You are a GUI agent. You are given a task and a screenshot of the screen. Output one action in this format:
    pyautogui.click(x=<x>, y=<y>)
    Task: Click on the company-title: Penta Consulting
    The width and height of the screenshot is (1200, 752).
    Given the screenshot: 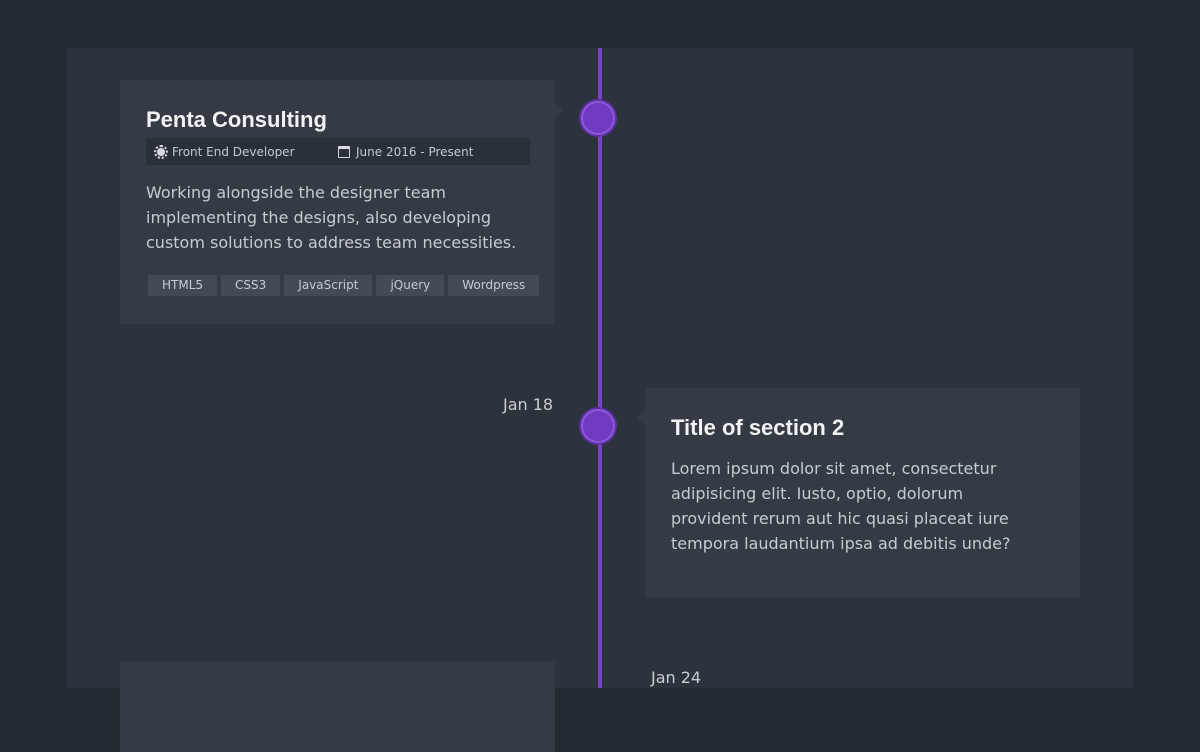 What is the action you would take?
    pyautogui.click(x=236, y=119)
    